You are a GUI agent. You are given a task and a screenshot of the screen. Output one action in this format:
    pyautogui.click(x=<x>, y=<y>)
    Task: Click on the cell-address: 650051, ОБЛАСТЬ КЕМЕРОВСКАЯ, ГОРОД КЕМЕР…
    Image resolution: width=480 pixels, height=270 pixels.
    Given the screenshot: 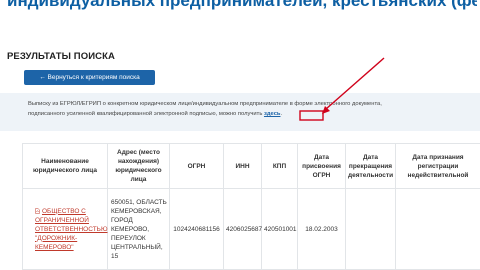 What is the action you would take?
    pyautogui.click(x=138, y=229)
    